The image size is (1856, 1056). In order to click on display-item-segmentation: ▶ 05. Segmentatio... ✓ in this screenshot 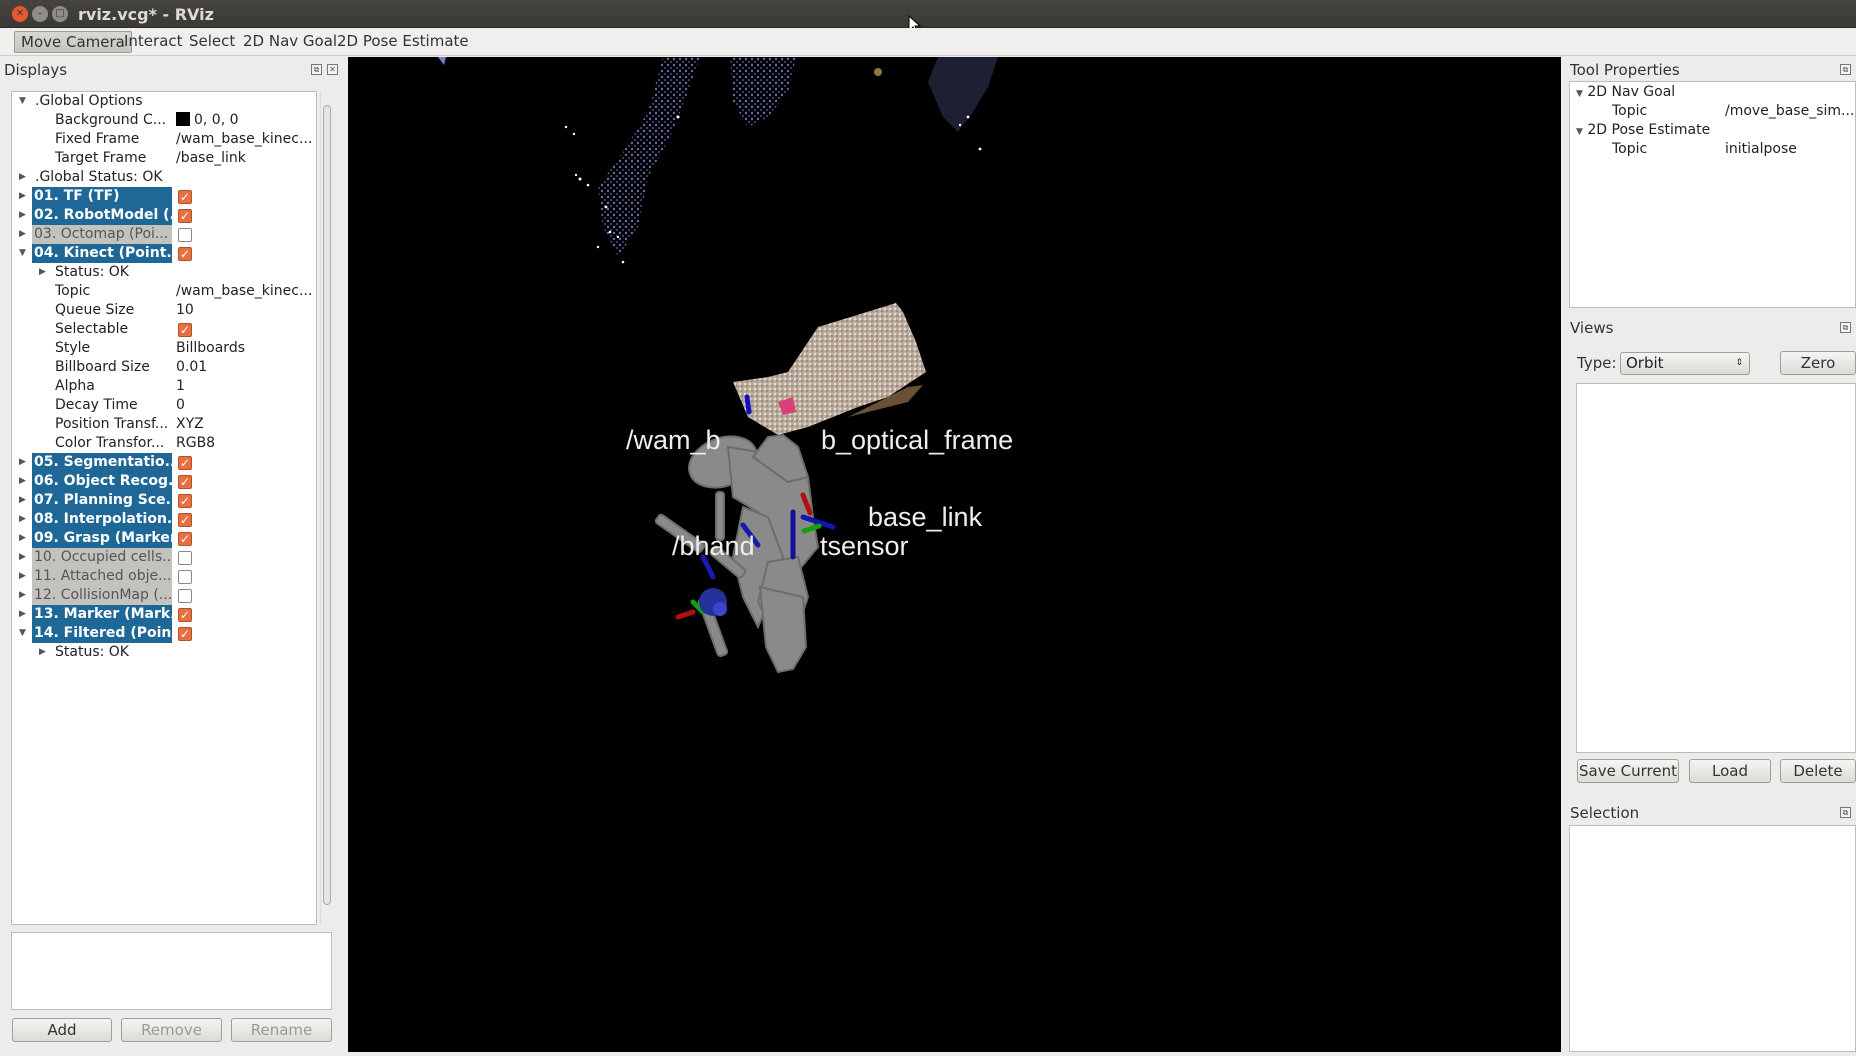, I will do `click(164, 462)`.